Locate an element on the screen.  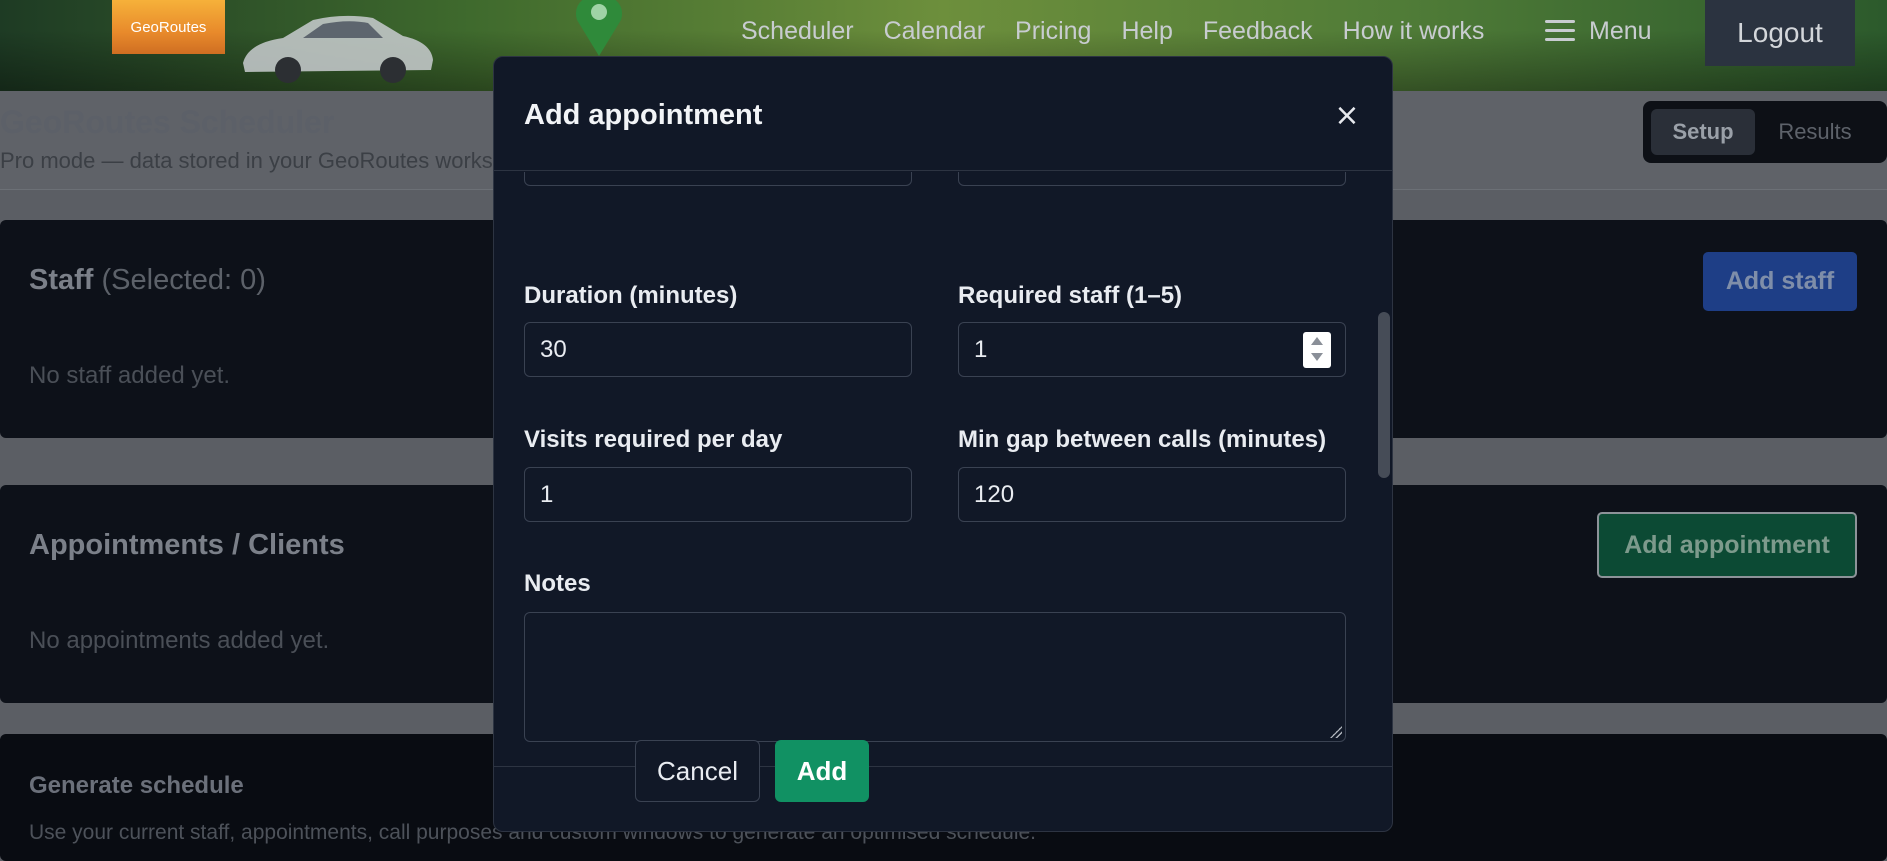
nav-link-calendar: Calendar is located at coordinates (934, 31).